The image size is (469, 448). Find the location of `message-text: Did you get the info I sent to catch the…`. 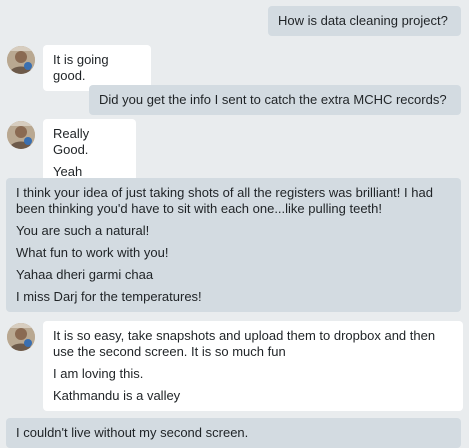

message-text: Did you get the info I sent to catch the… is located at coordinates (273, 99).